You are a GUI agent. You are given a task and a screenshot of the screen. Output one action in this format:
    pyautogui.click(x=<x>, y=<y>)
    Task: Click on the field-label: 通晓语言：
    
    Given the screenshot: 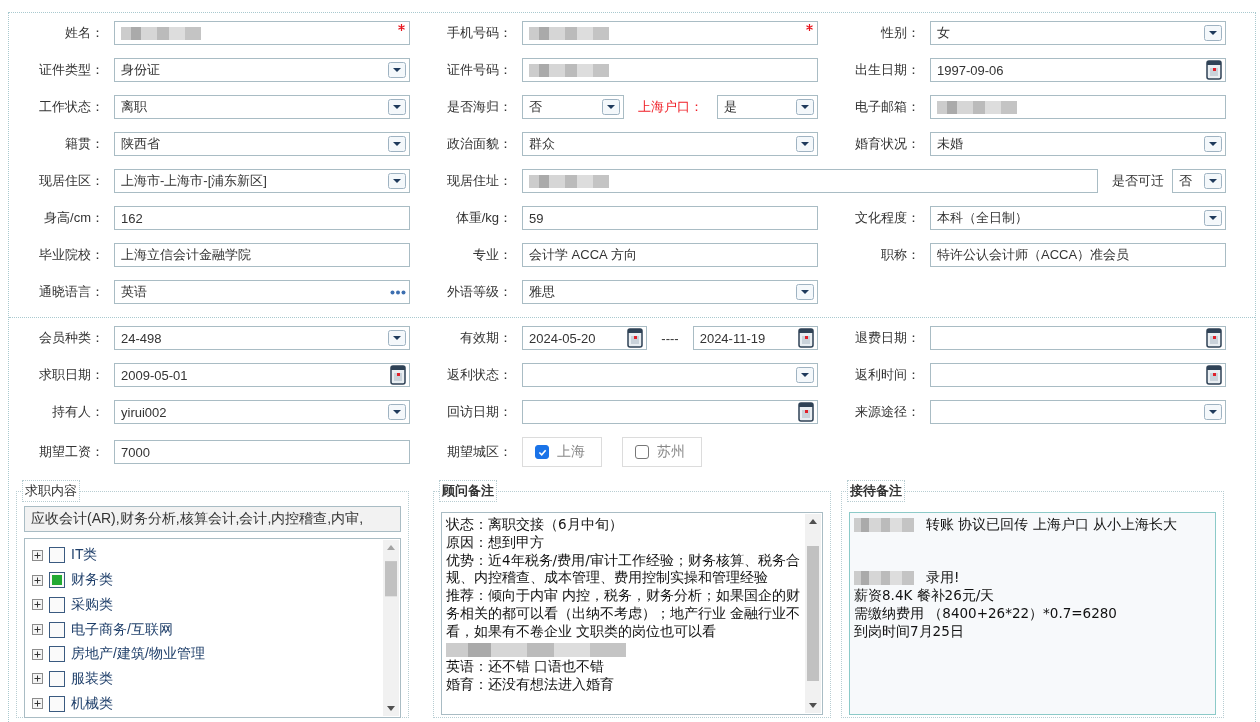 What is the action you would take?
    pyautogui.click(x=71, y=292)
    